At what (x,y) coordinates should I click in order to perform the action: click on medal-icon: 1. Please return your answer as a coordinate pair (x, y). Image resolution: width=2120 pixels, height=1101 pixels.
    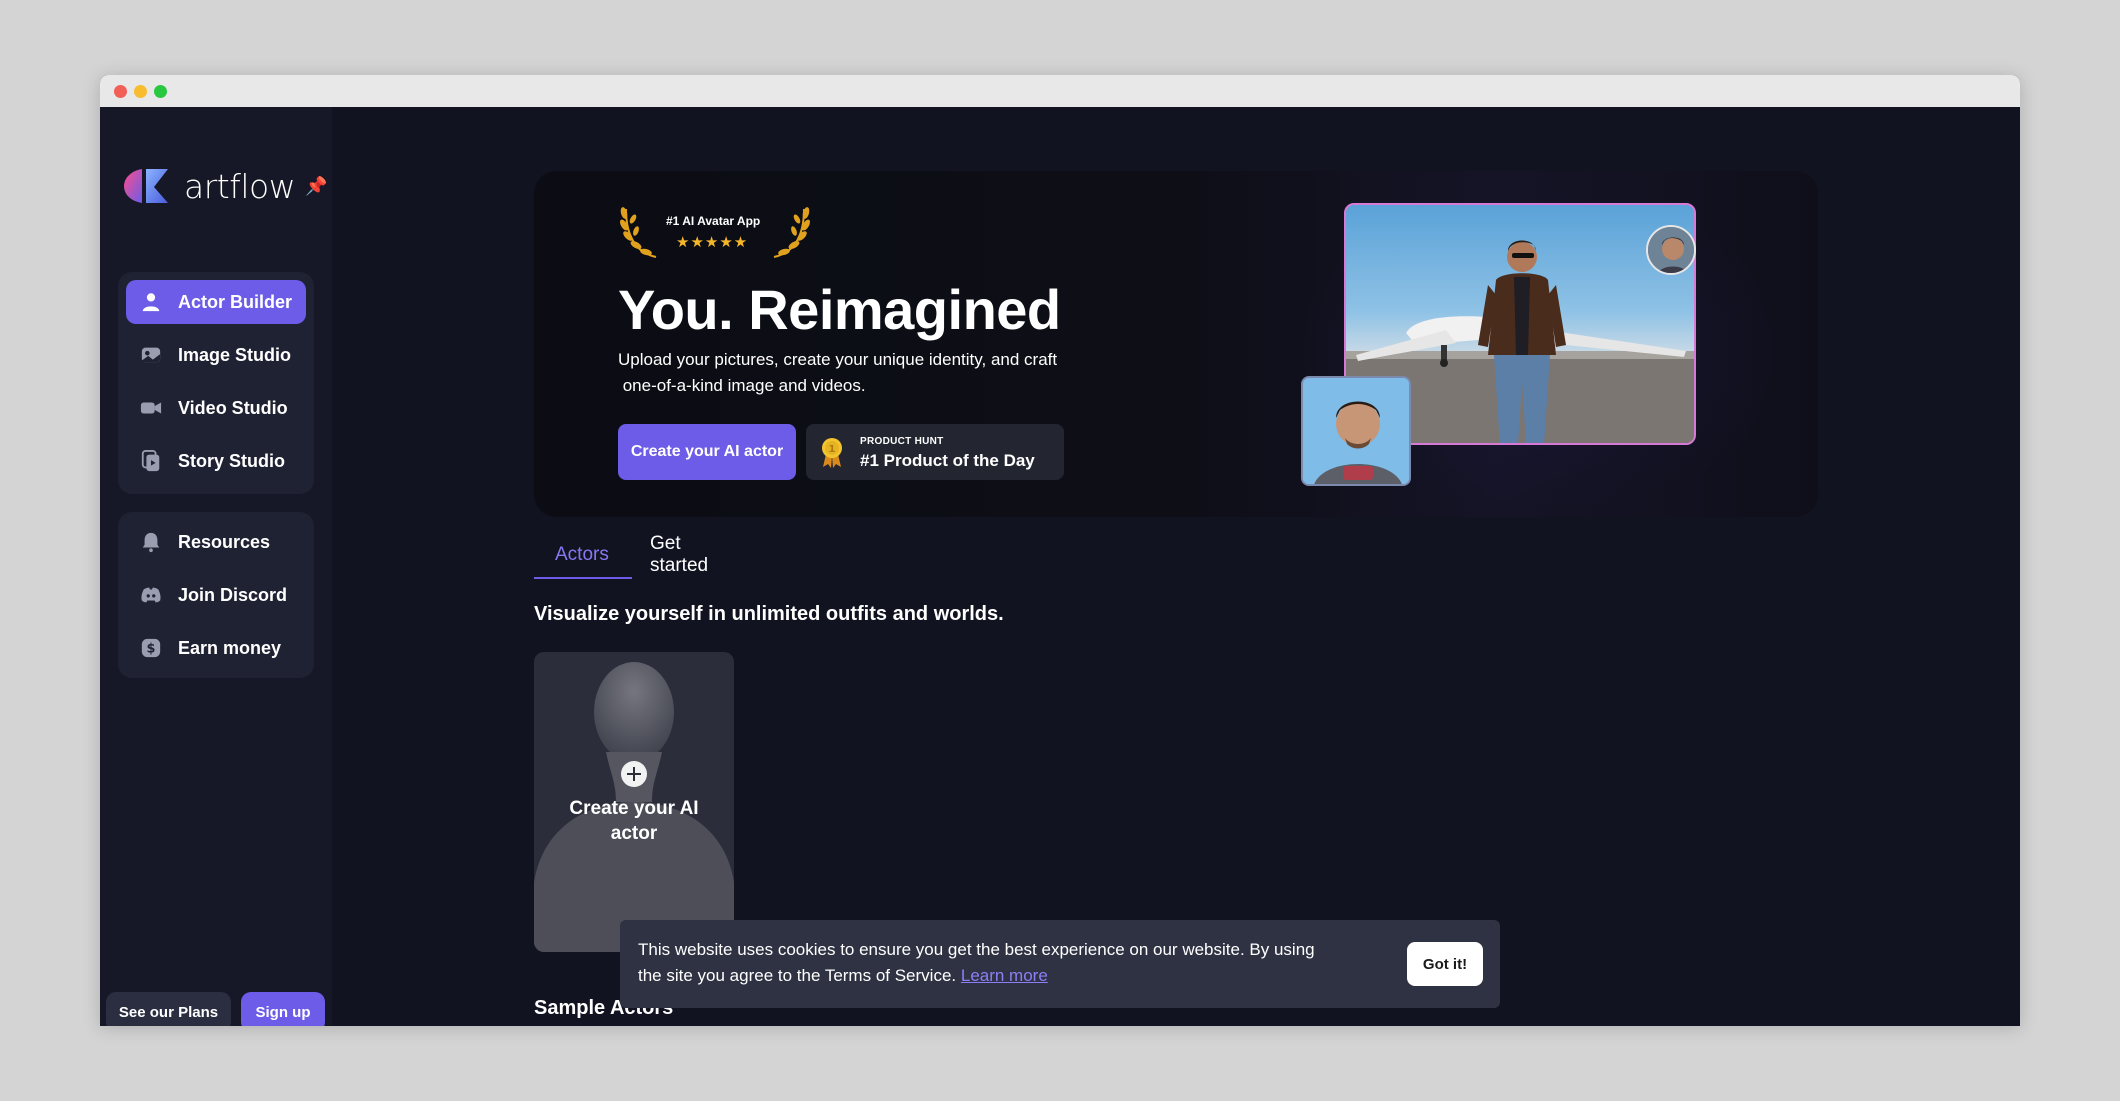
    Looking at the image, I should click on (832, 453).